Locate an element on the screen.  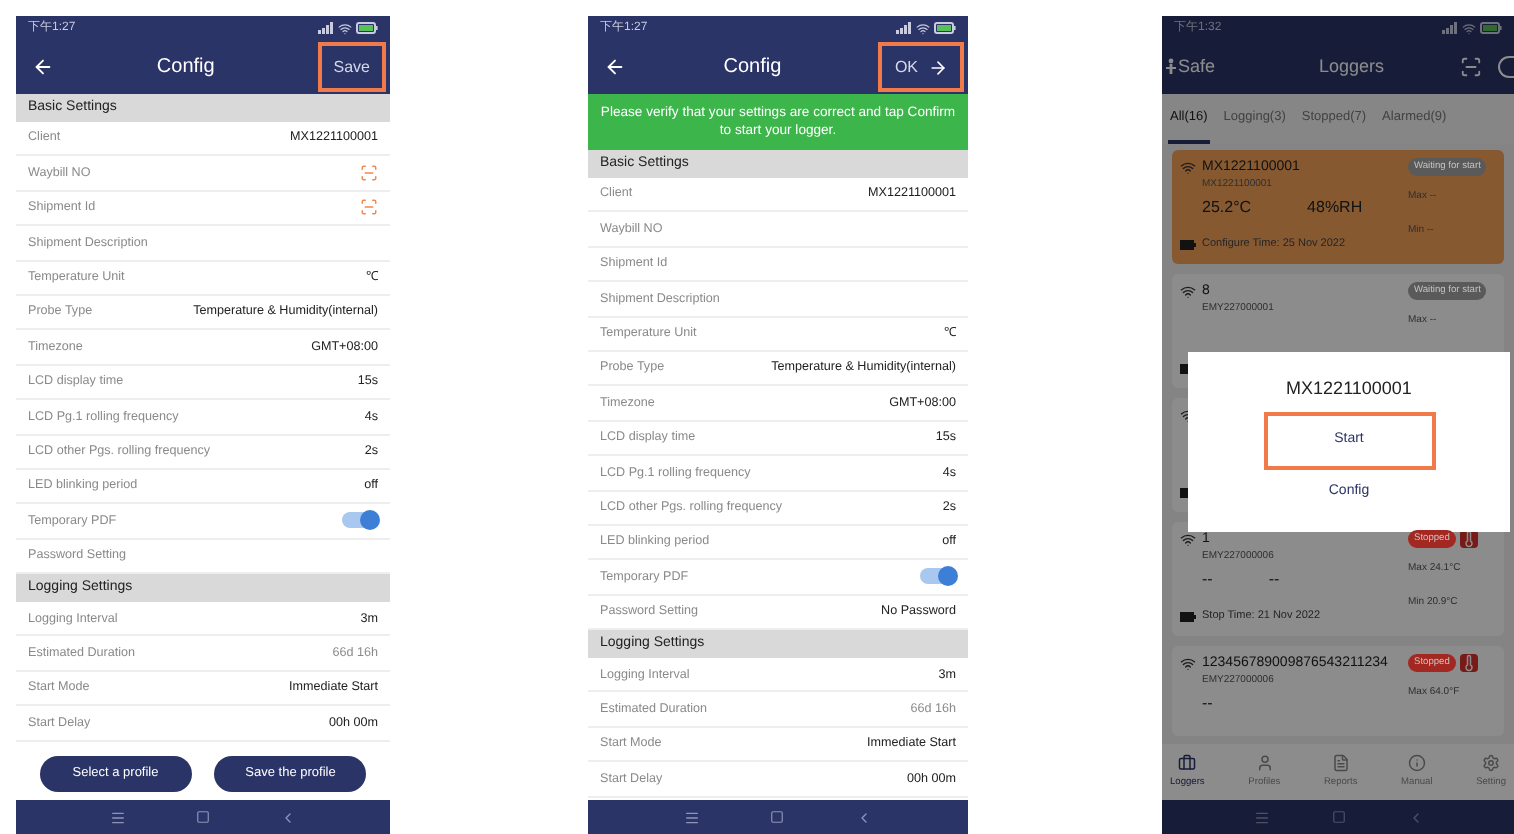
screen-title: Loggers is located at coordinates (1351, 66).